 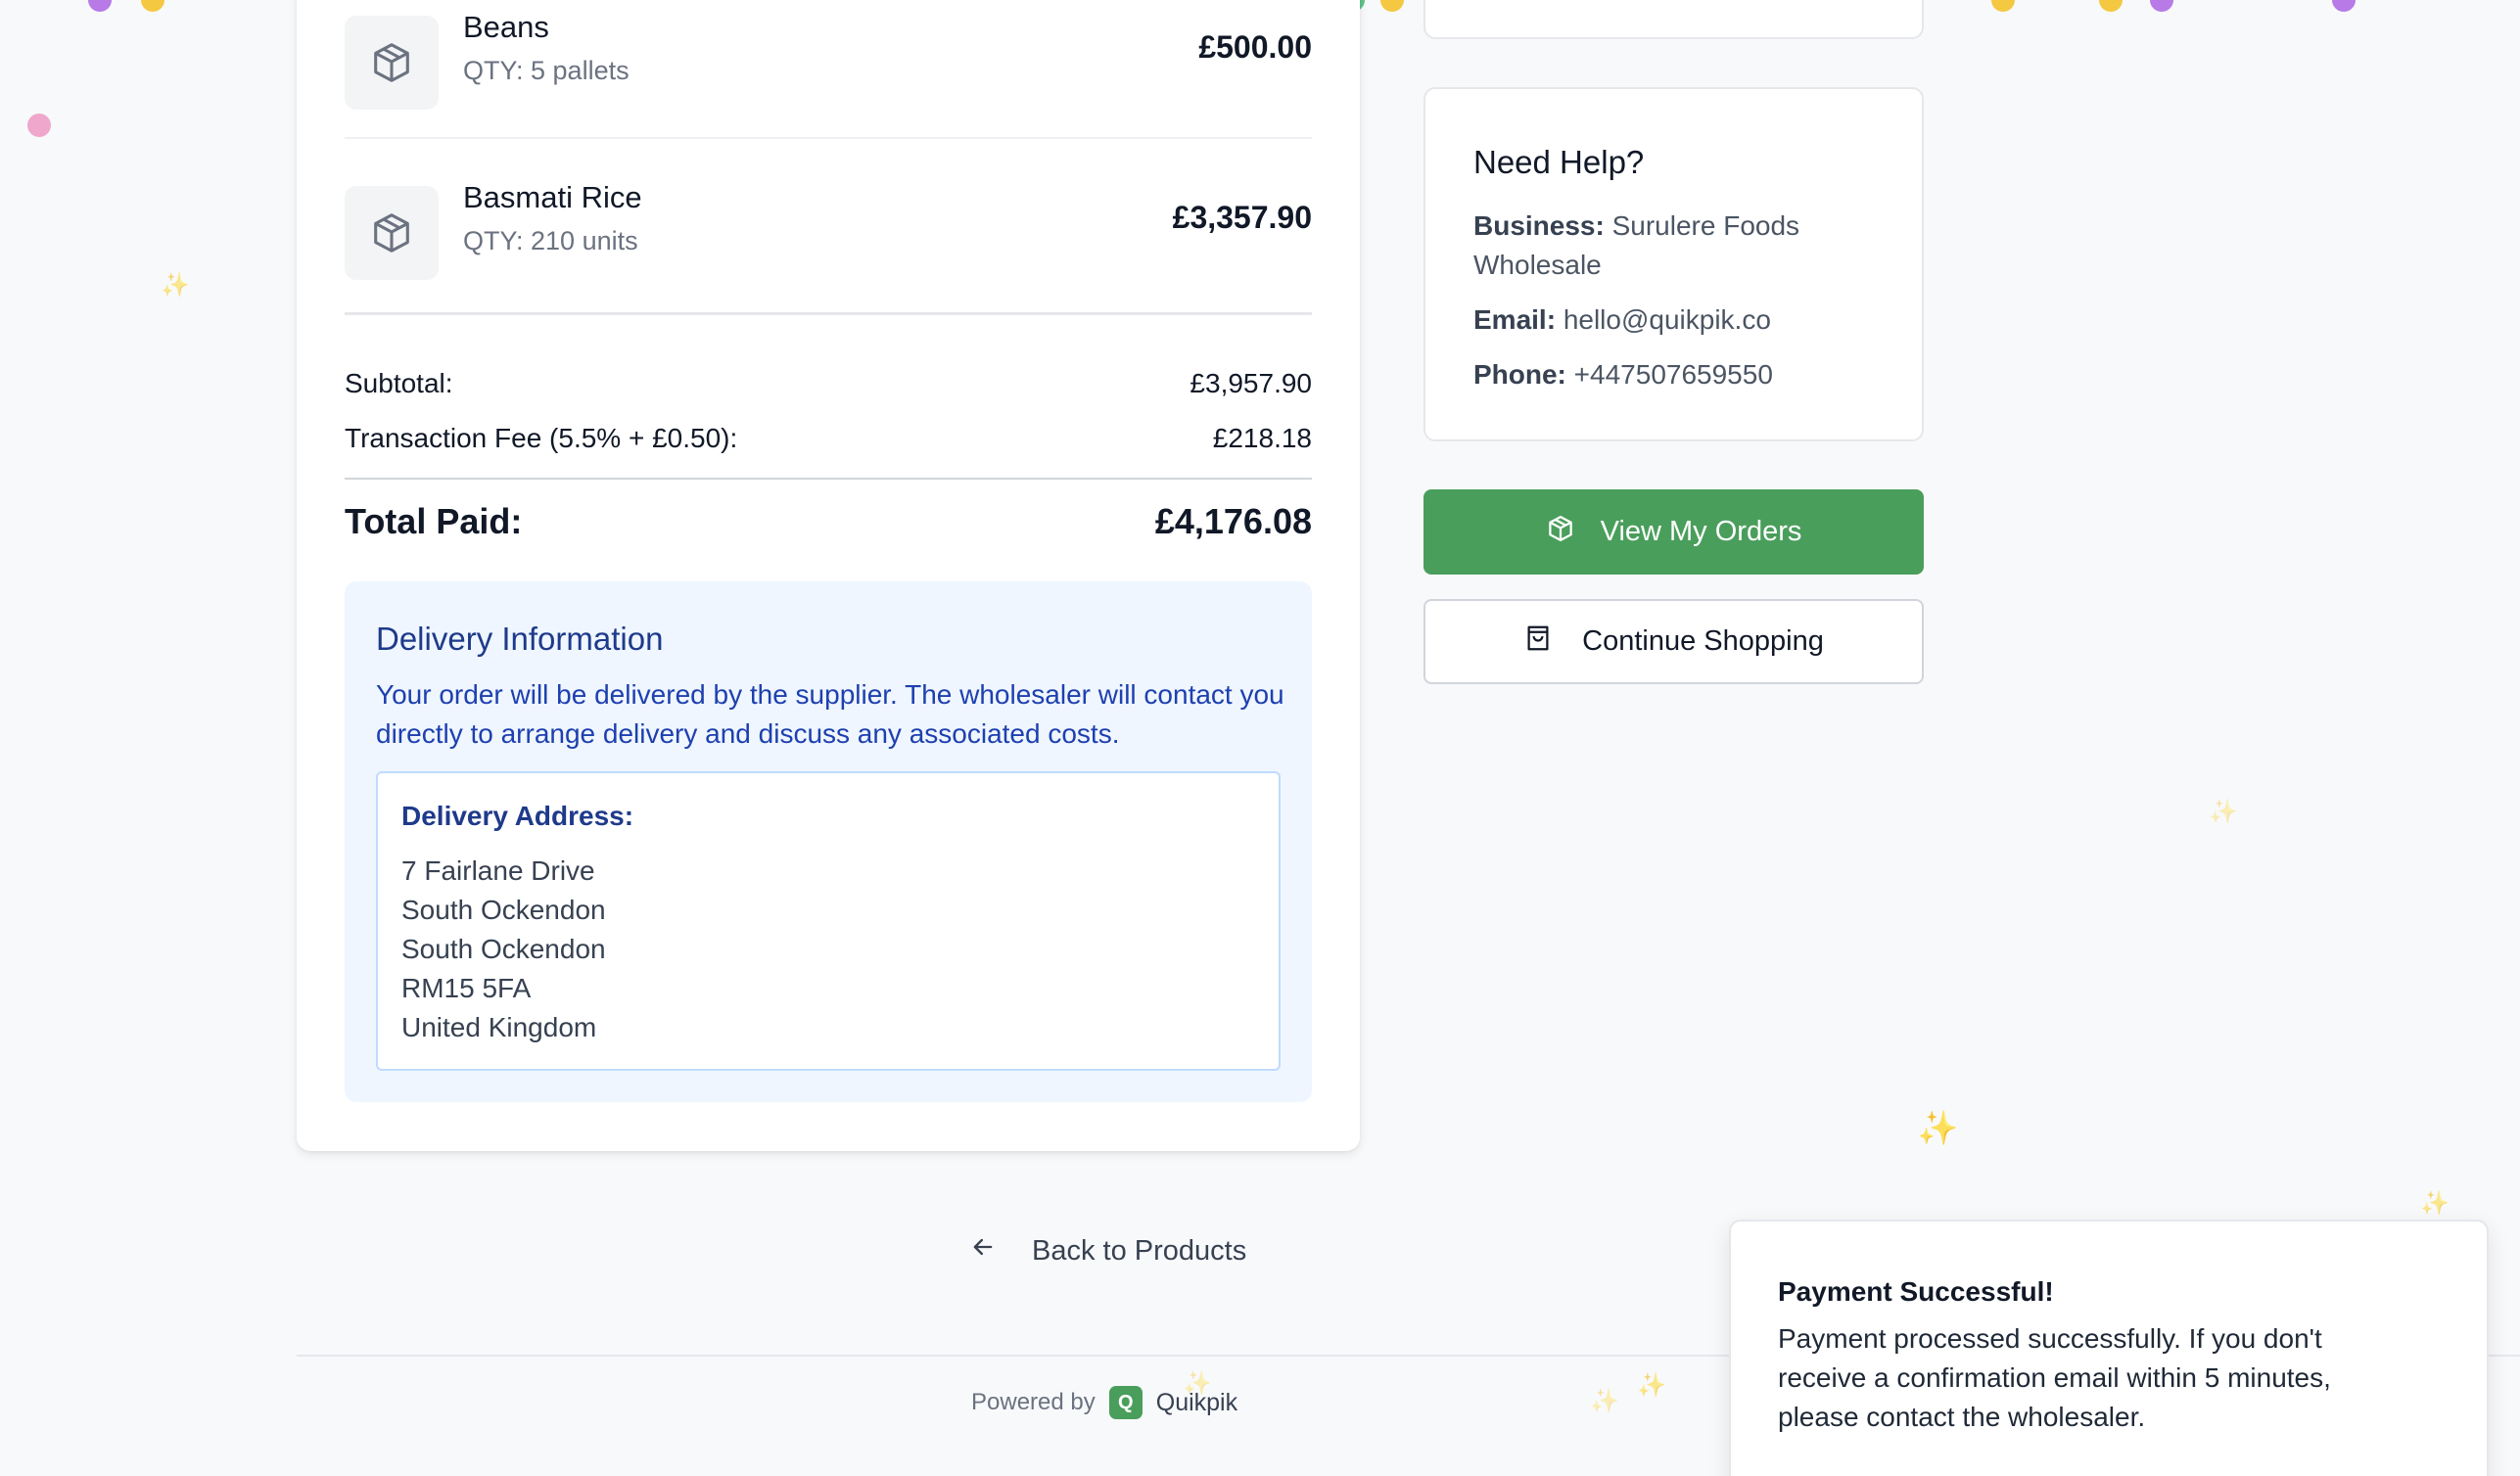 What do you see at coordinates (828, 69) in the screenshot?
I see `order-item: Beans QTY: 5 pallets £500.00` at bounding box center [828, 69].